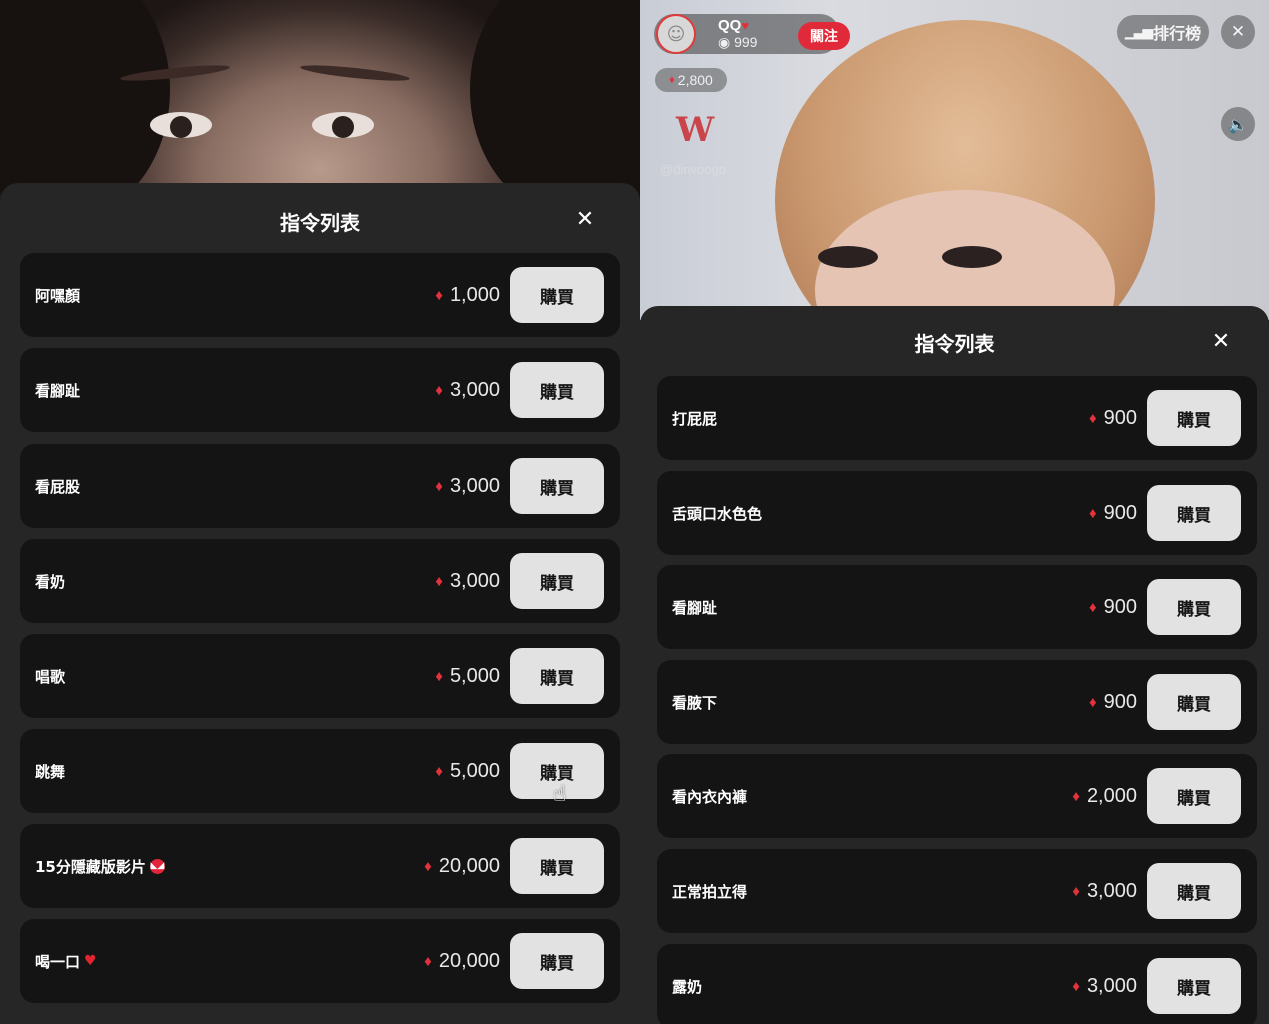 Image resolution: width=1269 pixels, height=1024 pixels. Describe the element at coordinates (676, 34) in the screenshot. I see `avatar: ☺` at that location.